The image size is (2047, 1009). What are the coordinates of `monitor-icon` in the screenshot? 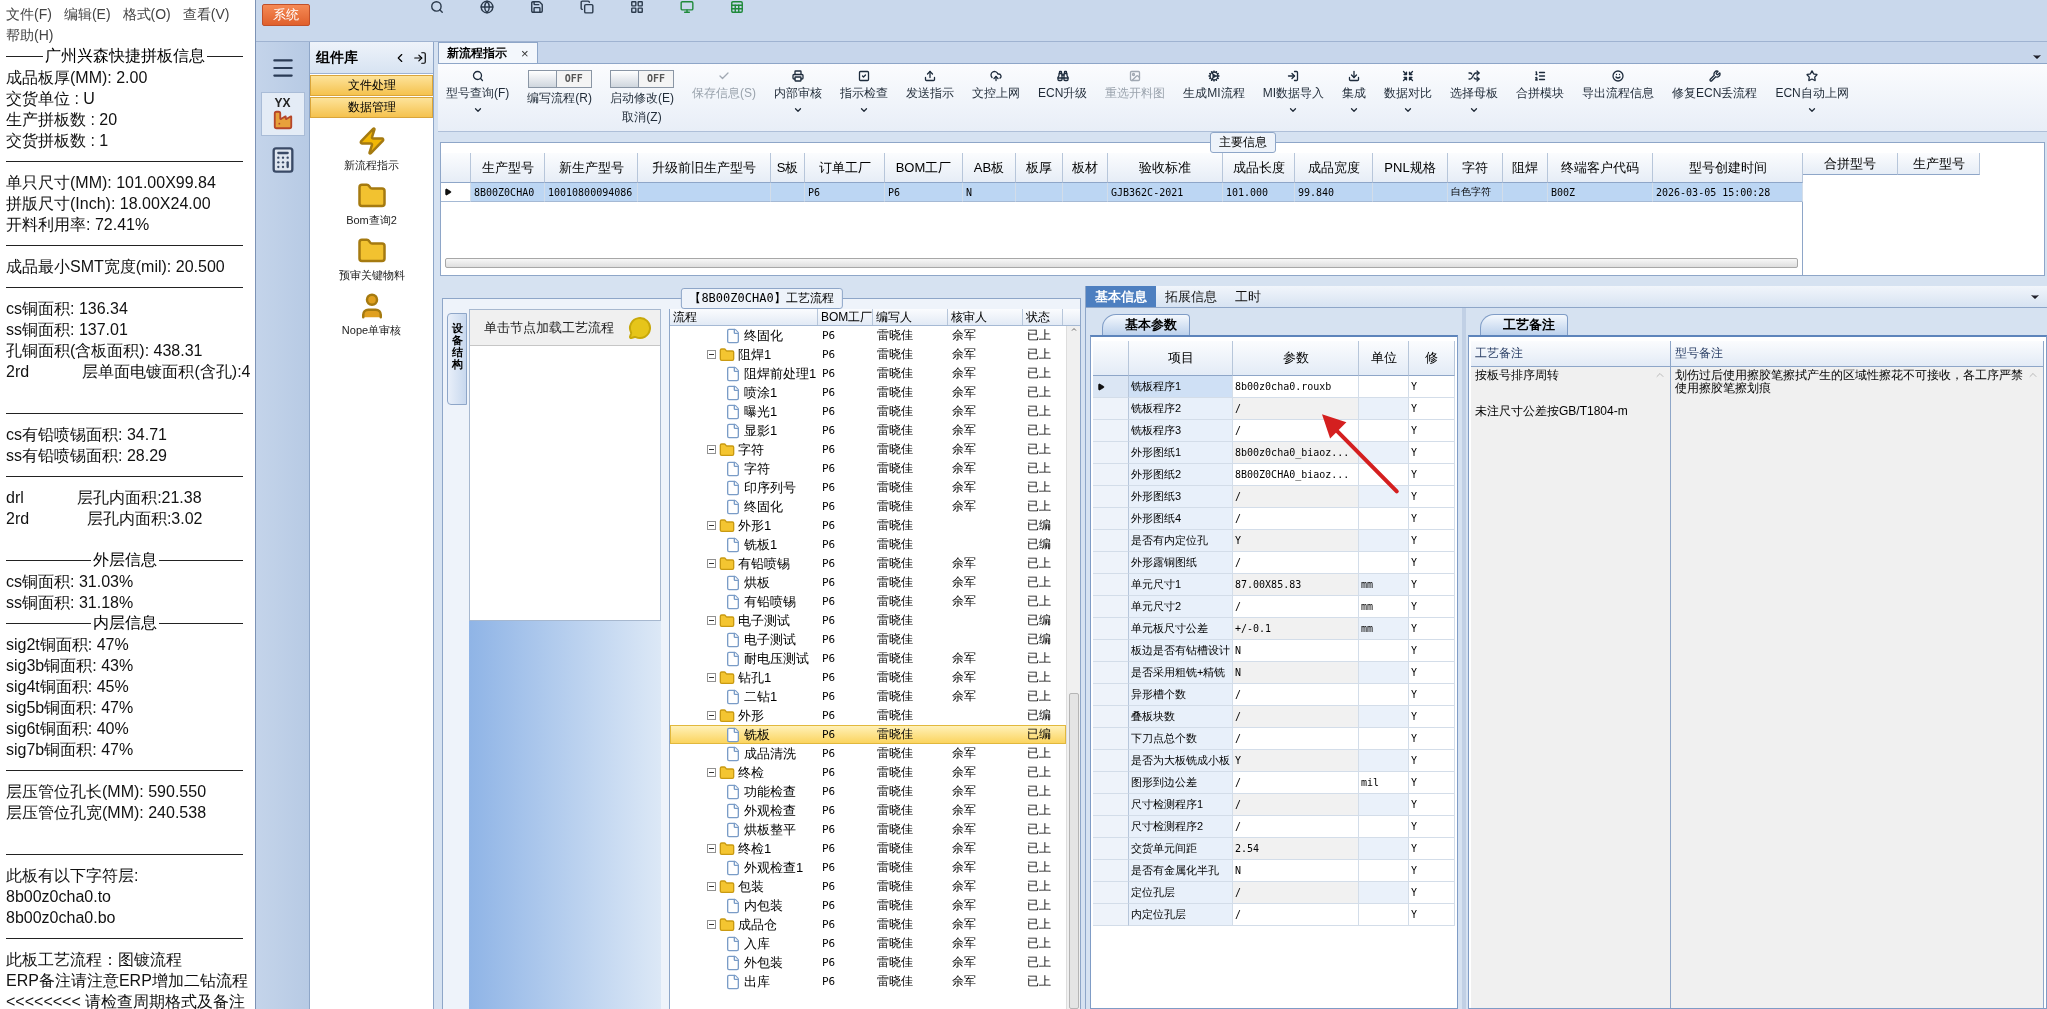 It's located at (687, 7).